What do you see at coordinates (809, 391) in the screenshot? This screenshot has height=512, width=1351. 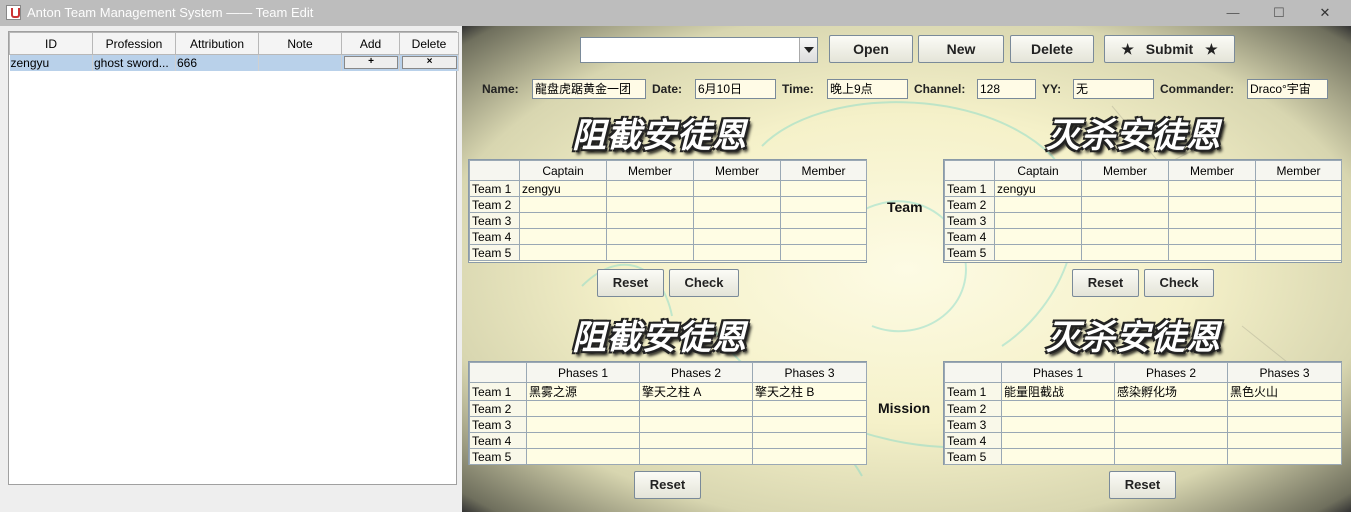 I see `table-cell: 擎天之柱 B` at bounding box center [809, 391].